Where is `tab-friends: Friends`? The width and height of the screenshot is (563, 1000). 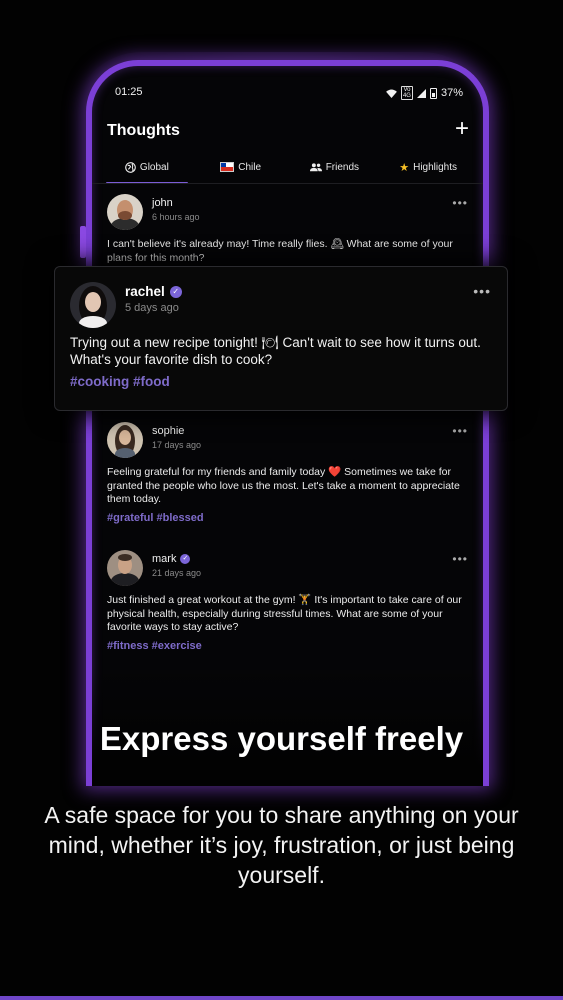
tab-friends: Friends is located at coordinates (335, 167).